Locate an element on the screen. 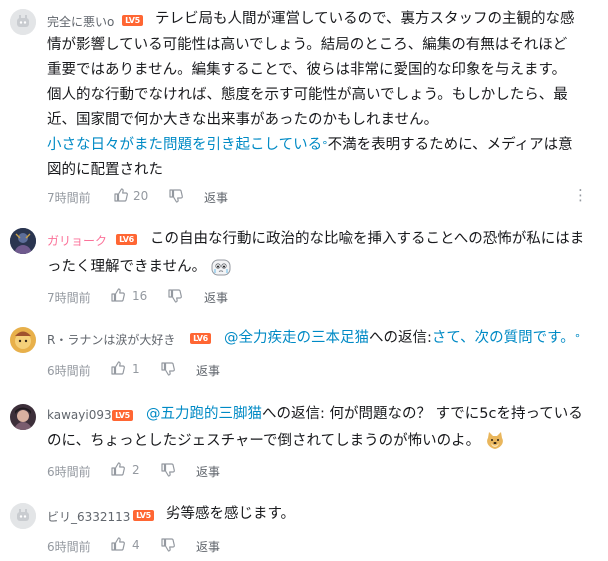  comment-text: @全力疾走の三本足猫への返信:さて、次の質問です。° is located at coordinates (402, 338).